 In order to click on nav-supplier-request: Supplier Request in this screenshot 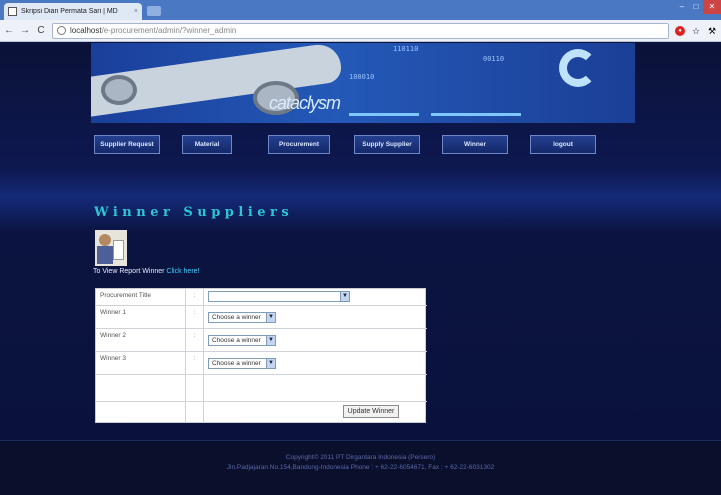, I will do `click(127, 144)`.